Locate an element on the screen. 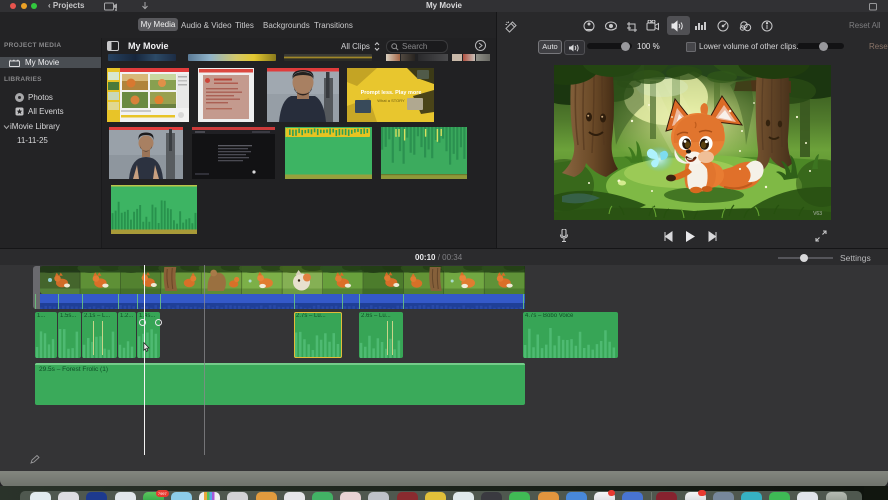  svg-text: What a STORY is located at coordinates (391, 100).